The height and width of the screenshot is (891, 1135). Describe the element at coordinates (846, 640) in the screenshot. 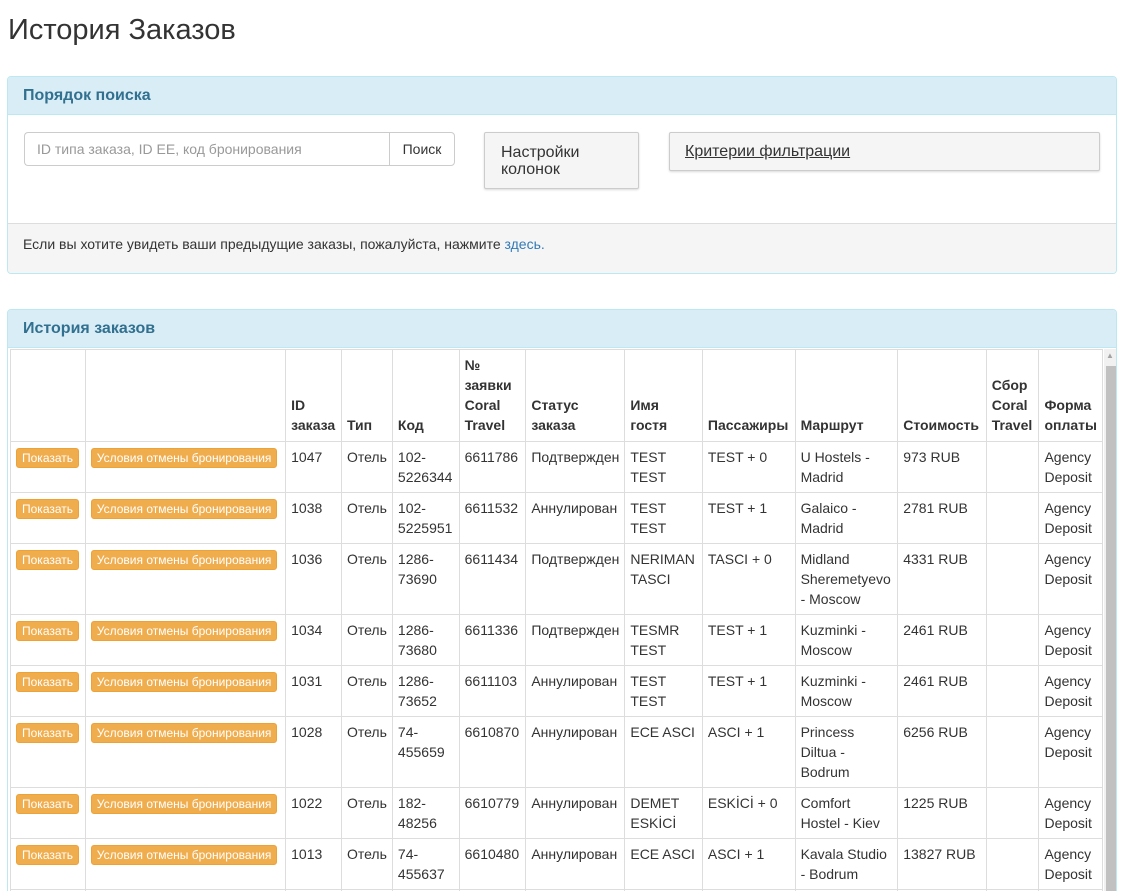

I see `cell-route: Kuzminki - Moscow` at that location.